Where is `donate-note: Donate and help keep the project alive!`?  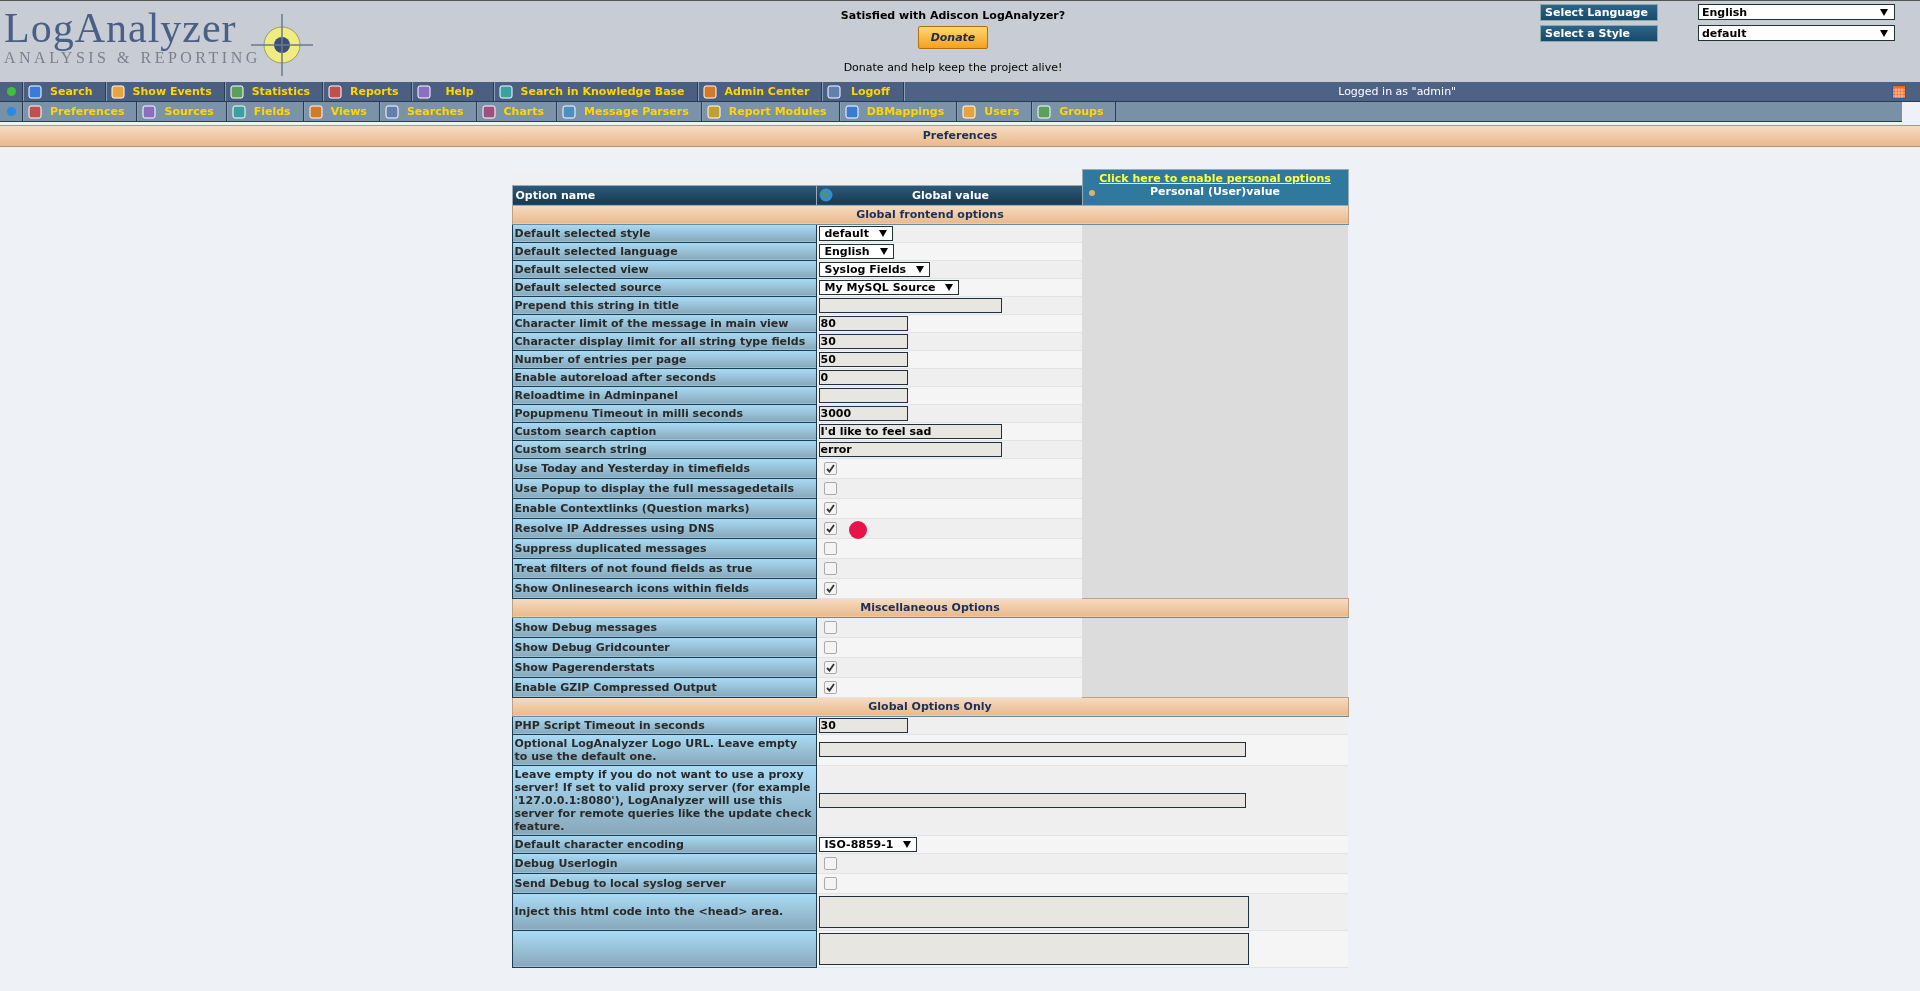 donate-note: Donate and help keep the project alive! is located at coordinates (953, 67).